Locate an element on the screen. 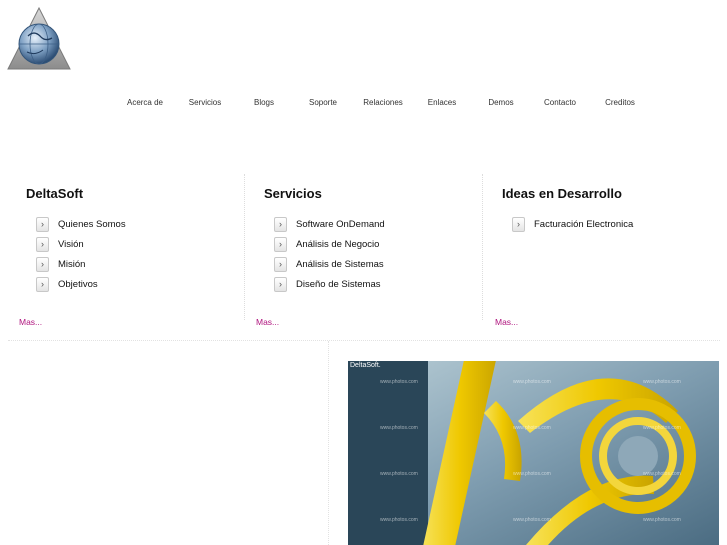 The height and width of the screenshot is (545, 727). section-divider is located at coordinates (364, 340).